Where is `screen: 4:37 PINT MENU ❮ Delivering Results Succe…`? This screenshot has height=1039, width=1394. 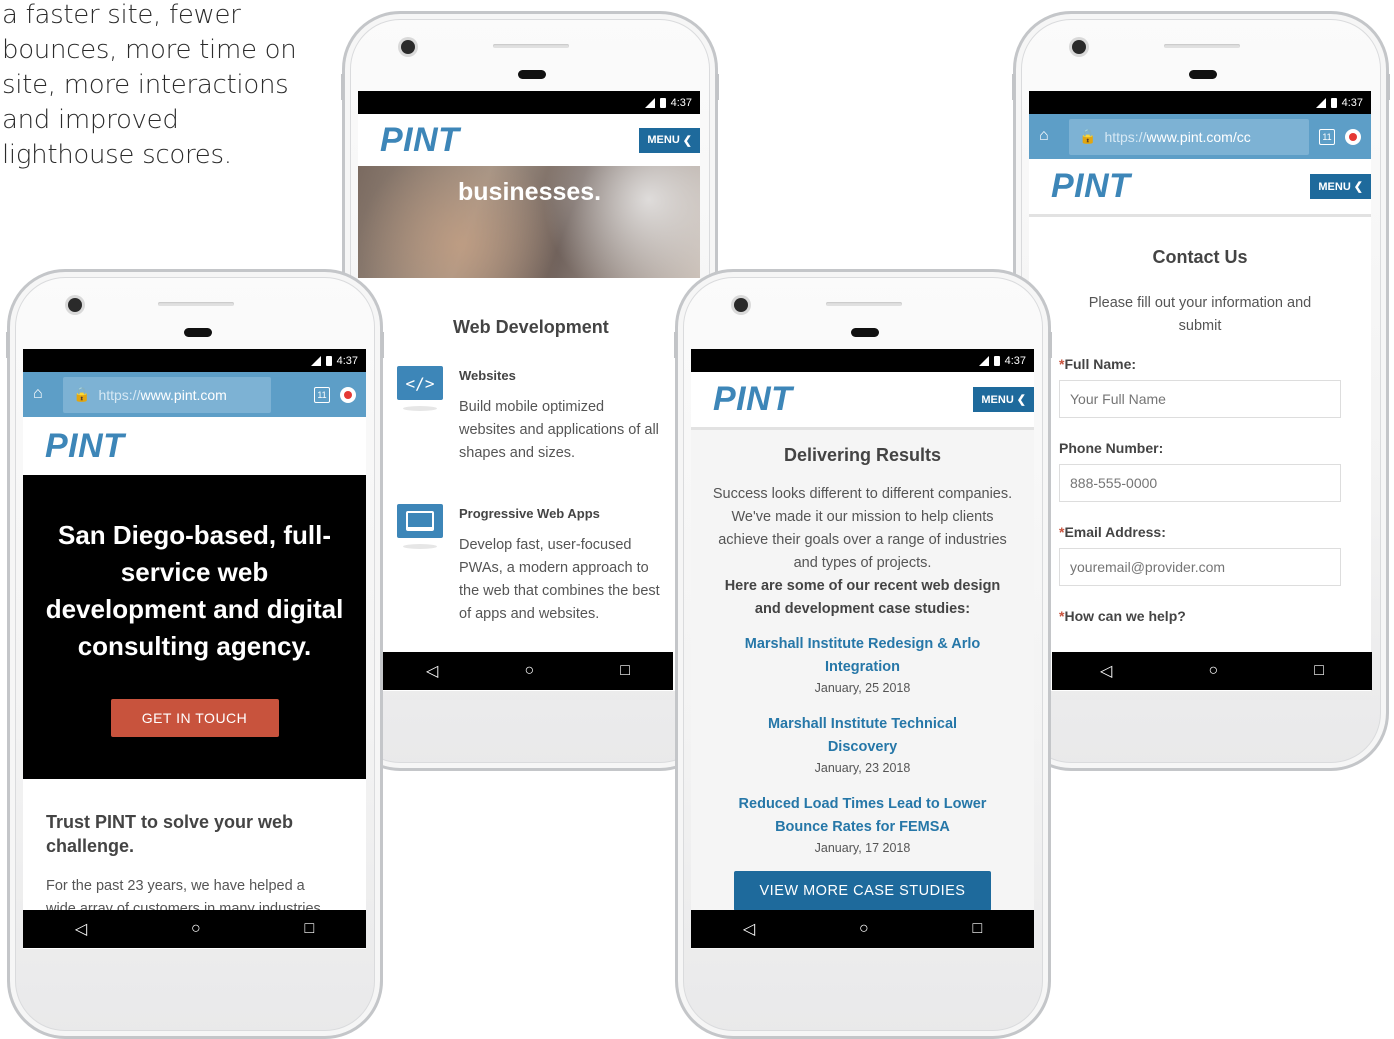
screen: 4:37 PINT MENU ❮ Delivering Results Succe… is located at coordinates (862, 649).